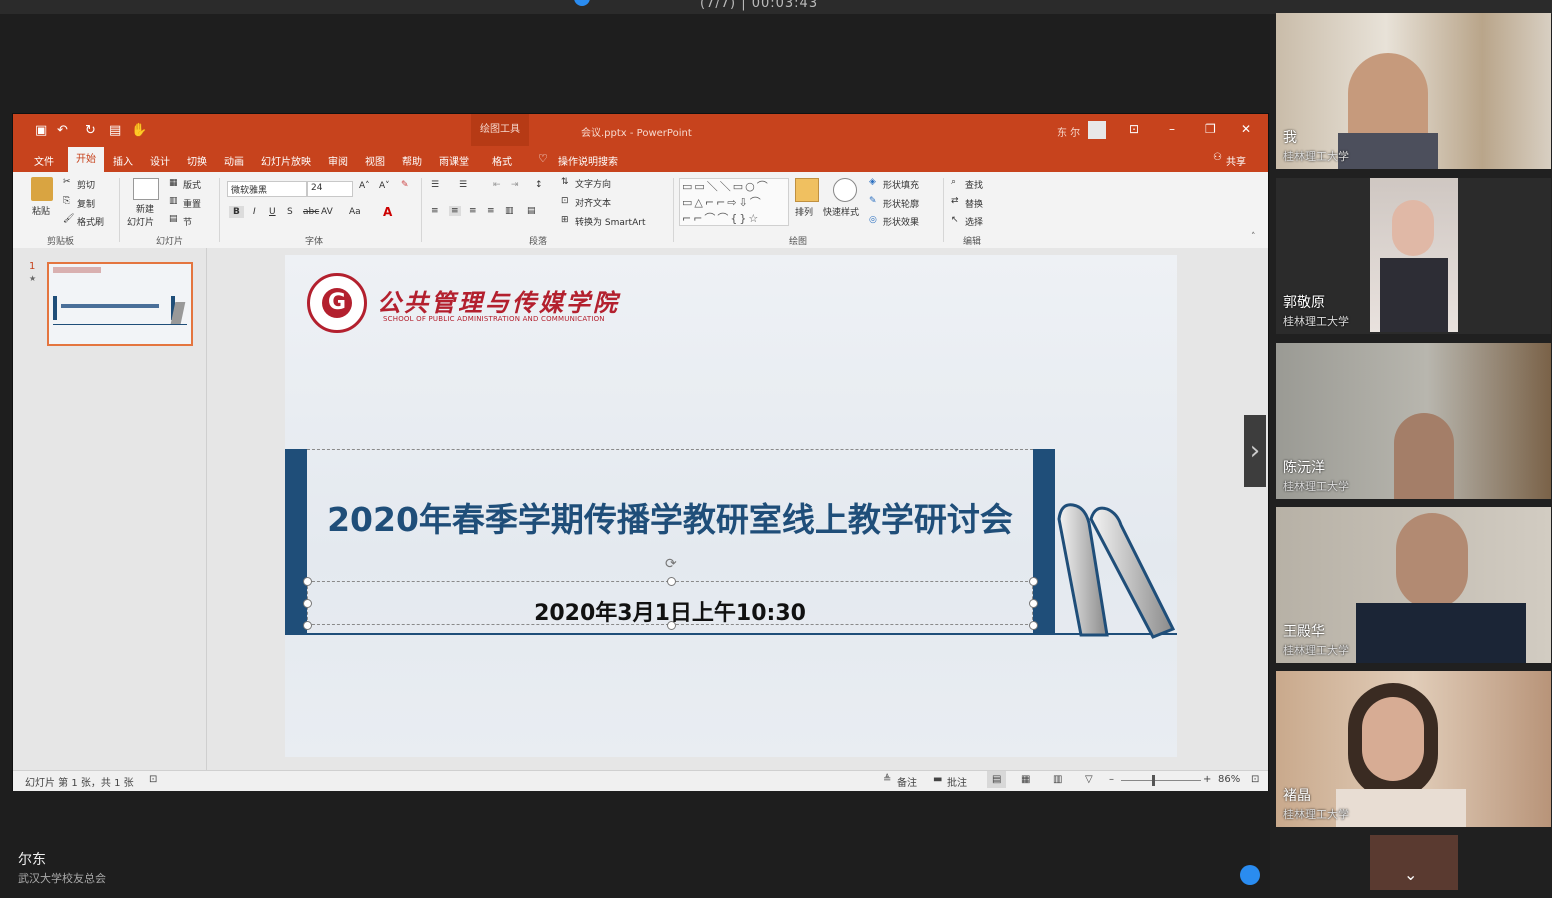  What do you see at coordinates (115, 130) in the screenshot?
I see `present-icon: ▤` at bounding box center [115, 130].